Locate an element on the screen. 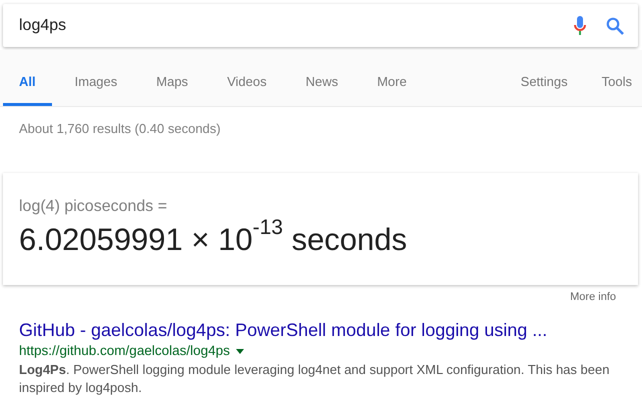  result-snippet: Log4Ps. PowerShell logging module leveraging log4net and support XML configuration. This has been inspired by log4posh. is located at coordinates (314, 379).